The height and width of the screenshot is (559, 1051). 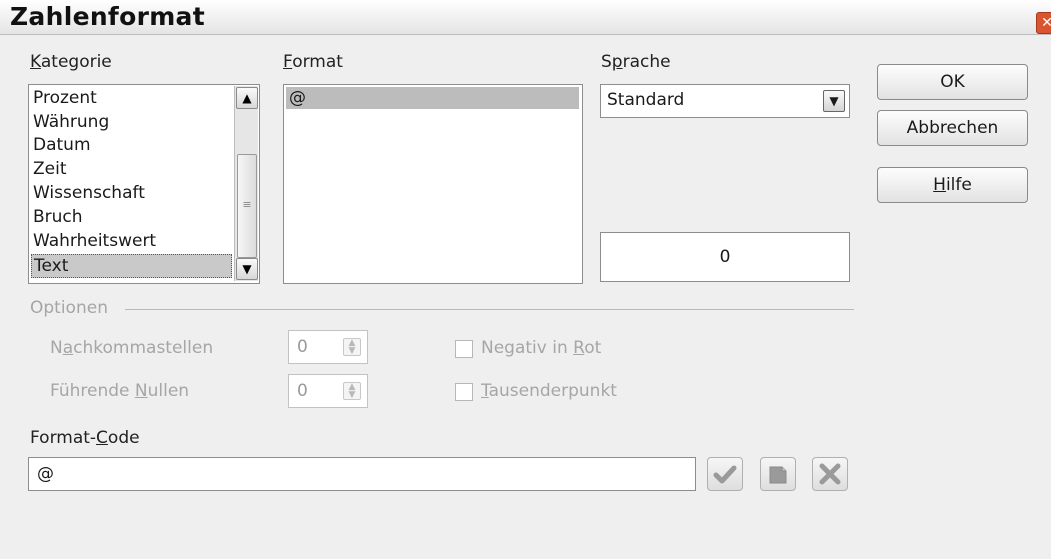 What do you see at coordinates (45, 474) in the screenshot?
I see `format-code-value: @` at bounding box center [45, 474].